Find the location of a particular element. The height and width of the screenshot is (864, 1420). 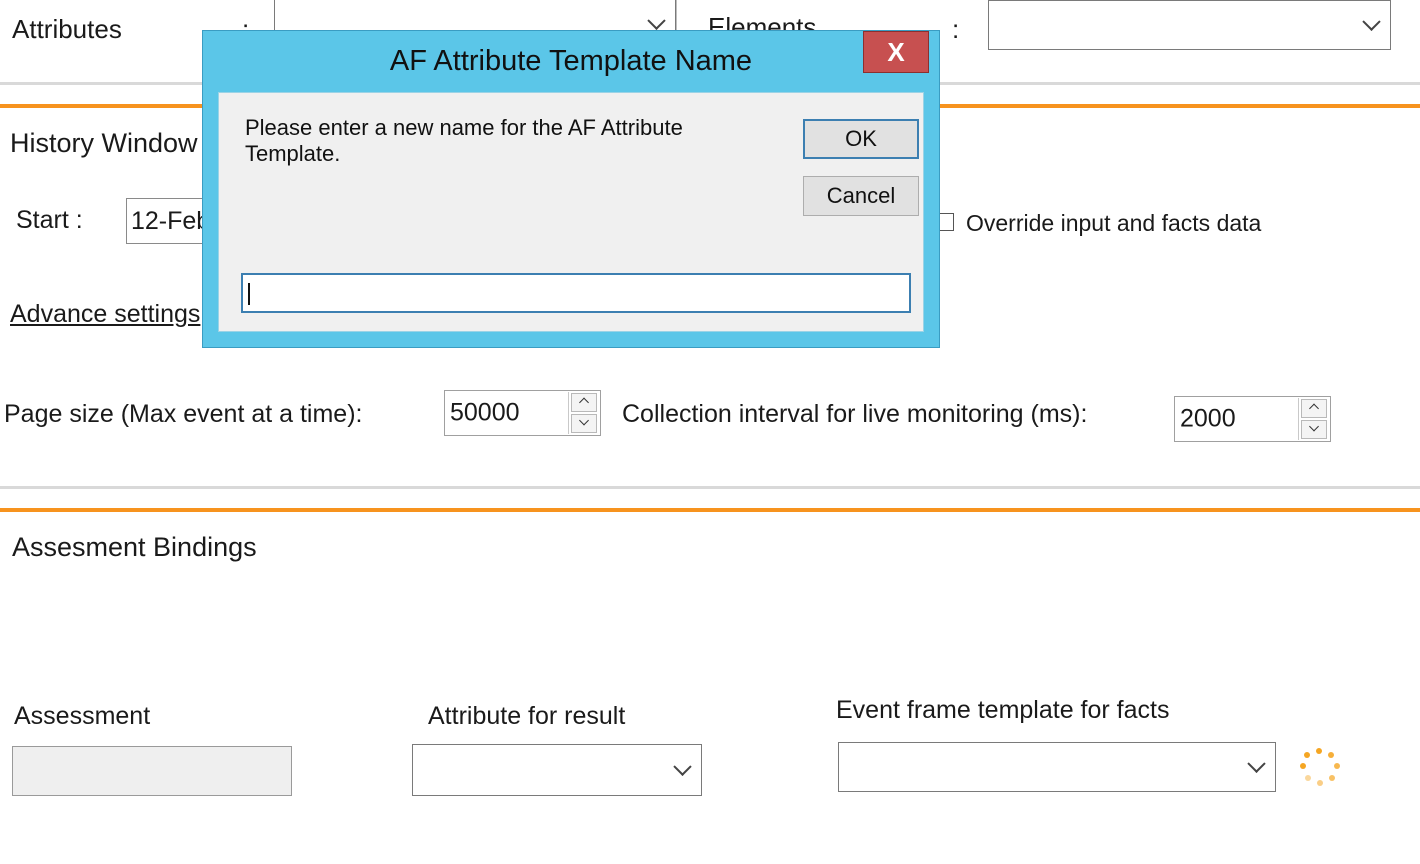

assessment-label: Assessment is located at coordinates (82, 716).